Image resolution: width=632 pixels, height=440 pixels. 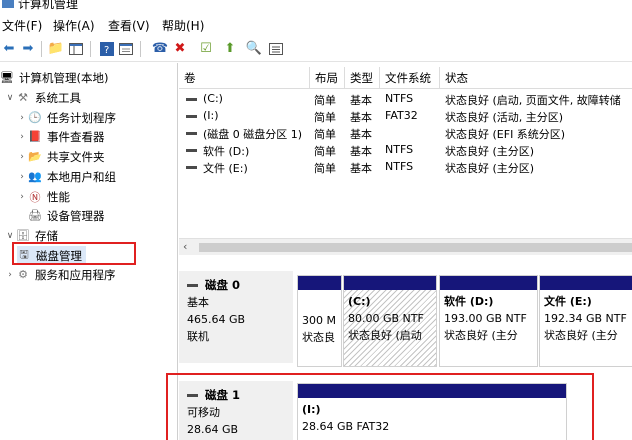 I want to click on cell-status: 状态良好 (活动, 主分区), so click(x=504, y=117).